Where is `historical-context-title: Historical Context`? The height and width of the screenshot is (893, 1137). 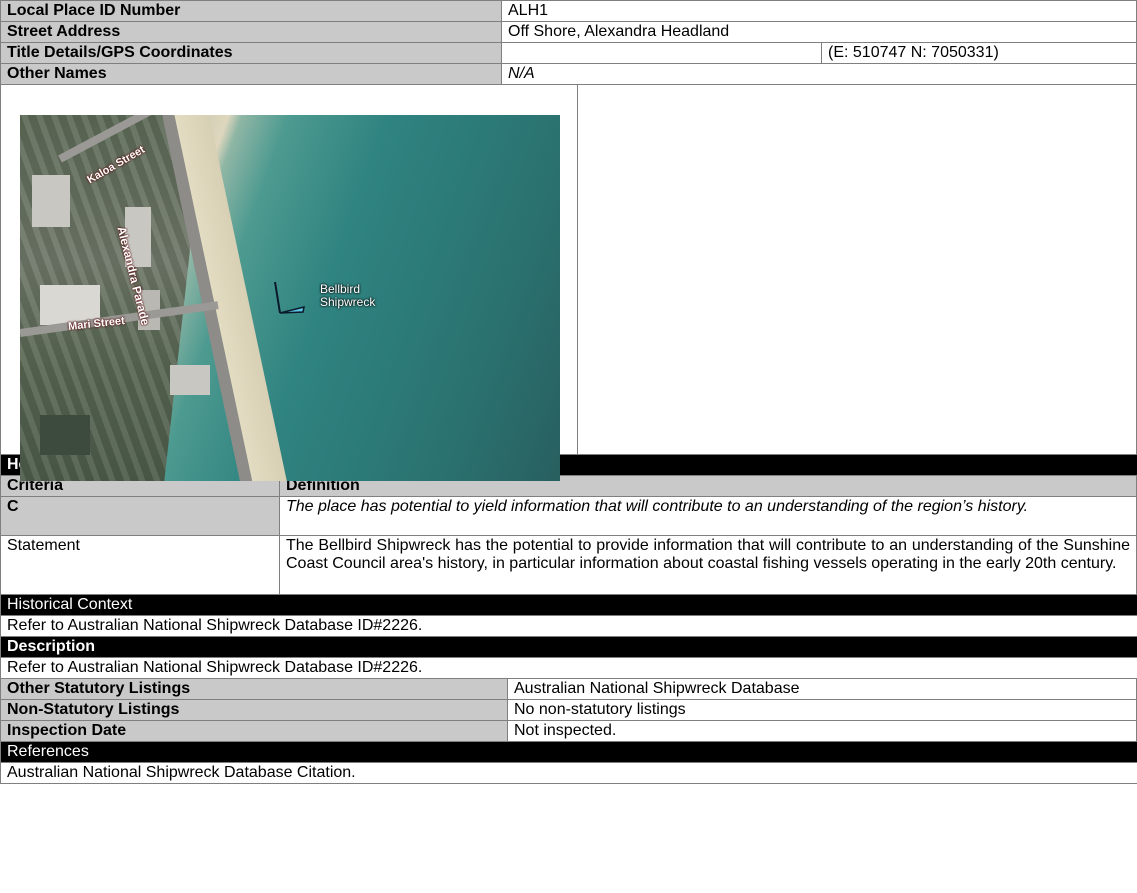
historical-context-title: Historical Context is located at coordinates (568, 605).